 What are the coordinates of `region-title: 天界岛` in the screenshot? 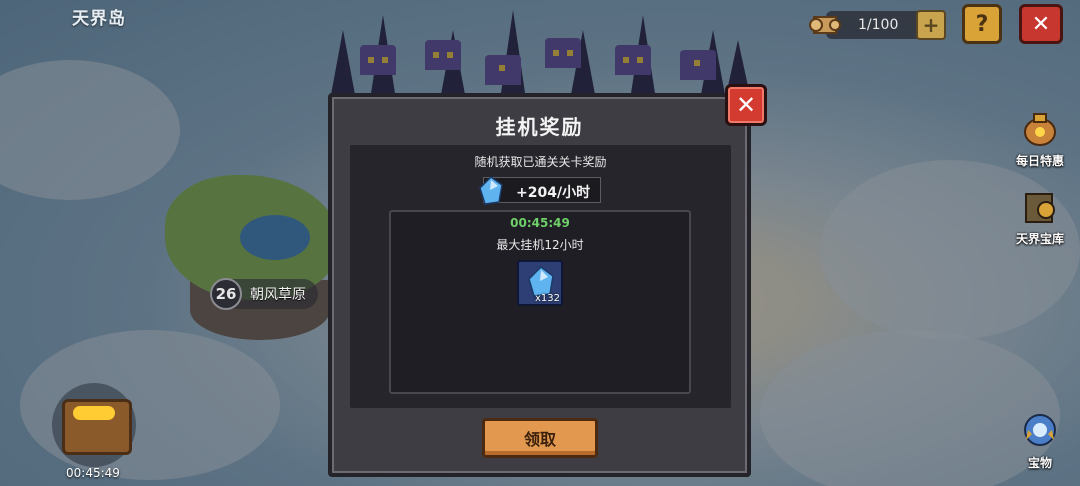 It's located at (99, 19).